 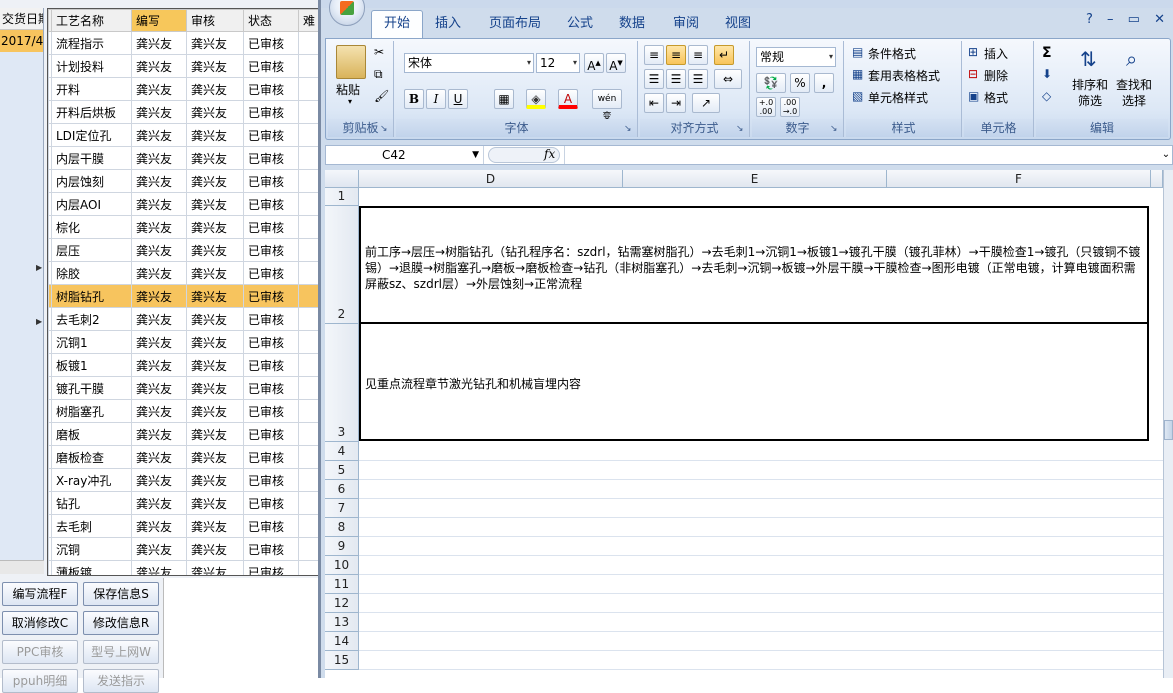 What do you see at coordinates (91, 273) in the screenshot?
I see `cell-process-name: 除胶` at bounding box center [91, 273].